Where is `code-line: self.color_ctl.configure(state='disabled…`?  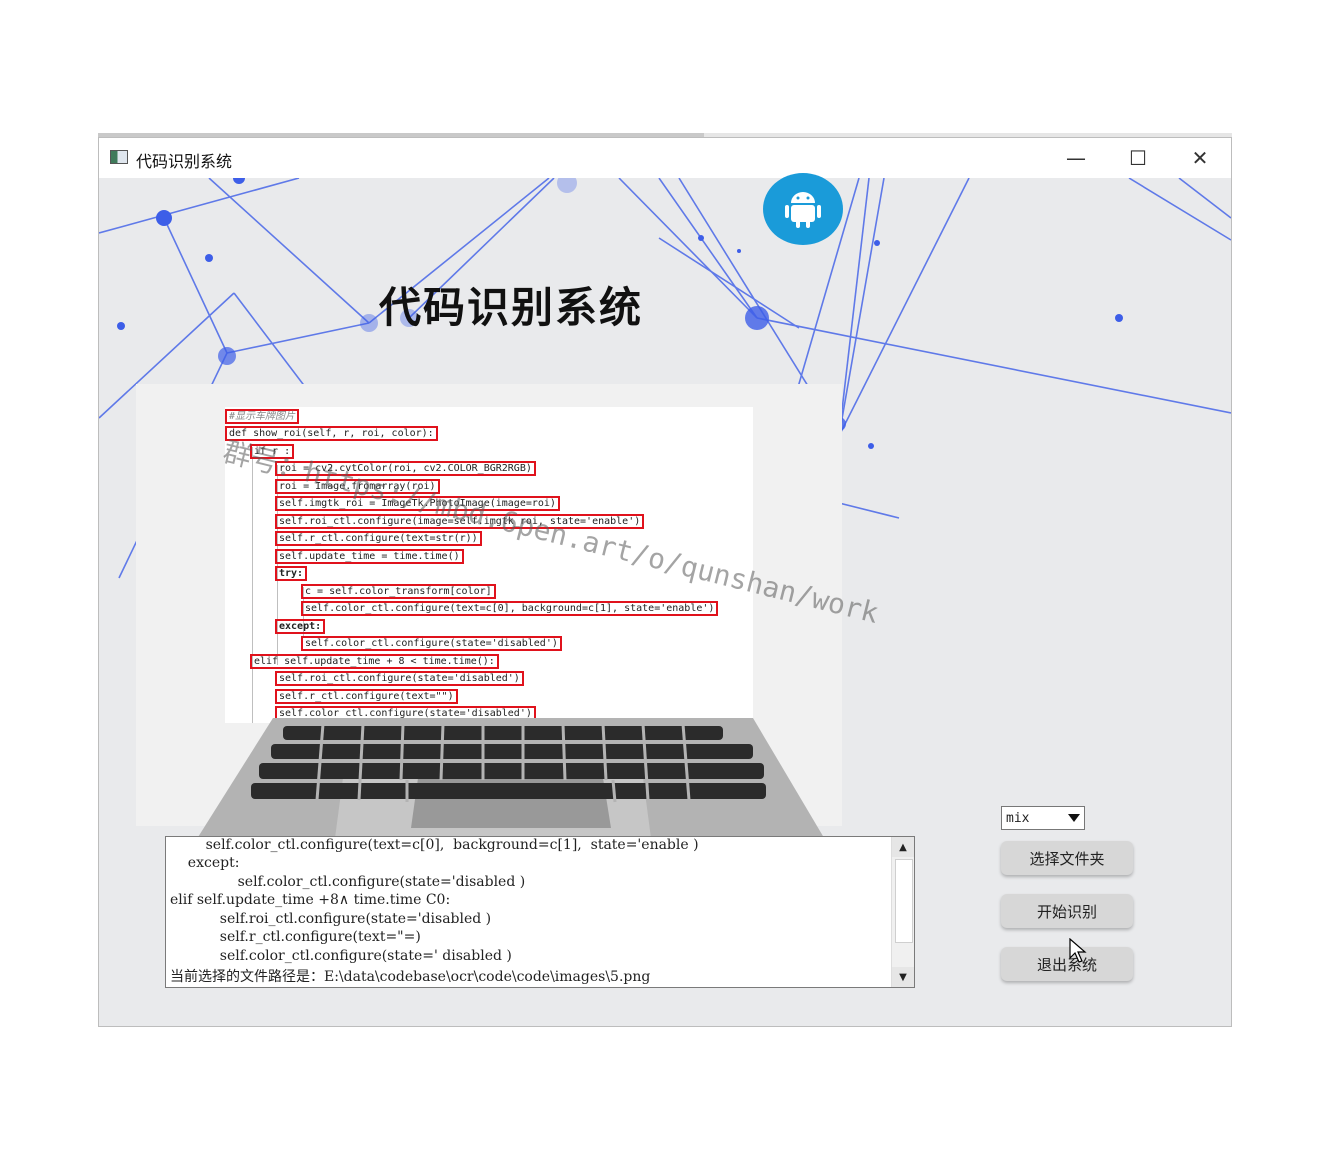 code-line: self.color_ctl.configure(state='disabled… is located at coordinates (431, 643).